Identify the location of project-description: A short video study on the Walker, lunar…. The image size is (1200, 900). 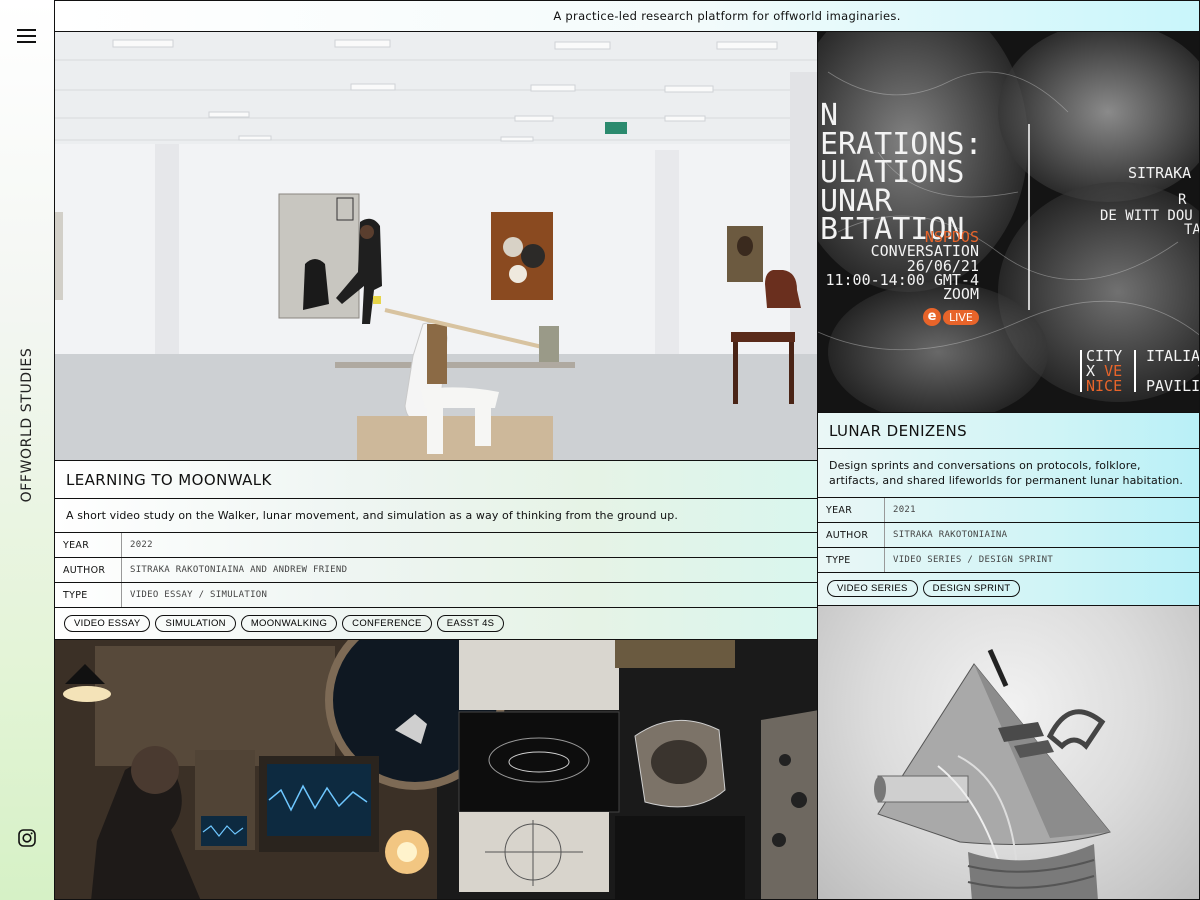
(436, 516).